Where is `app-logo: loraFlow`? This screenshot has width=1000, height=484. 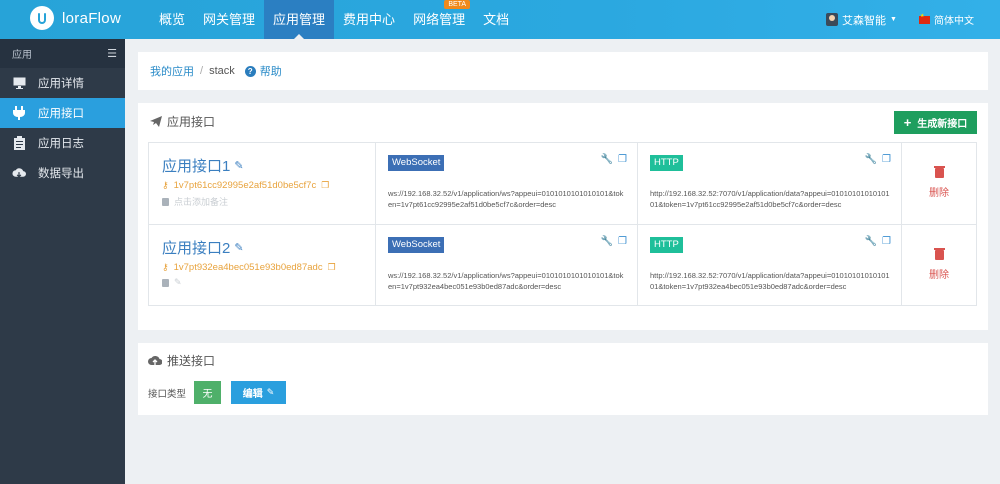
app-logo: loraFlow is located at coordinates (75, 18).